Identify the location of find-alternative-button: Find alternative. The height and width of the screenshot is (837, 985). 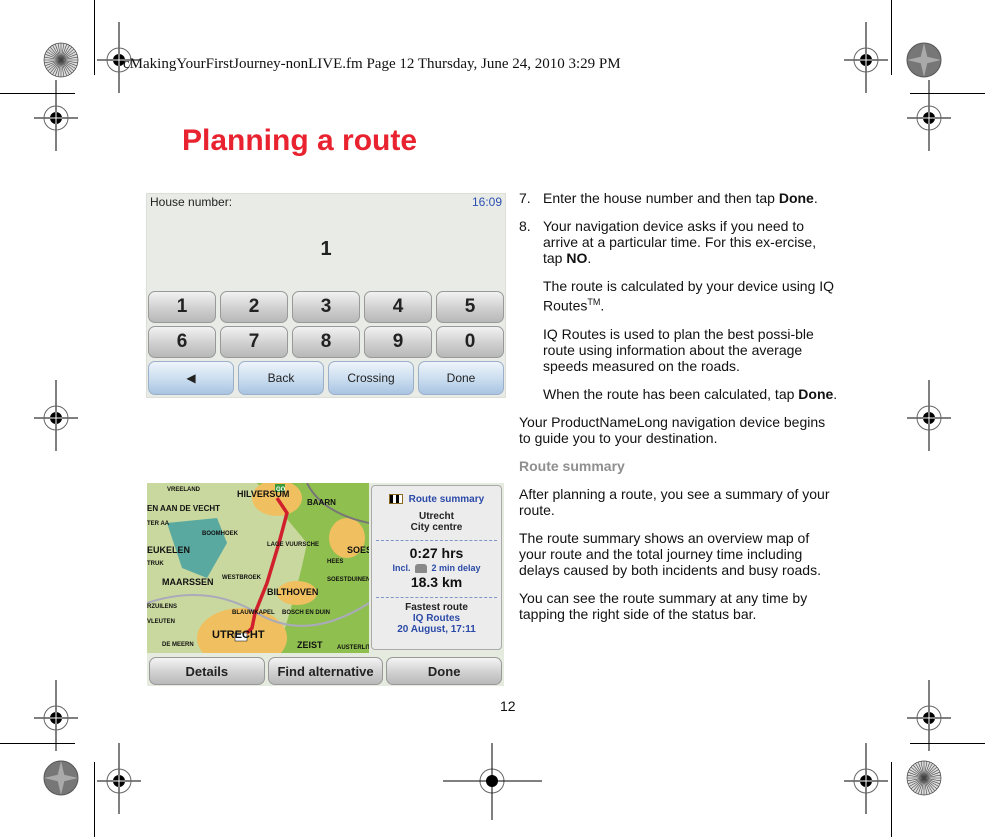
(325, 671).